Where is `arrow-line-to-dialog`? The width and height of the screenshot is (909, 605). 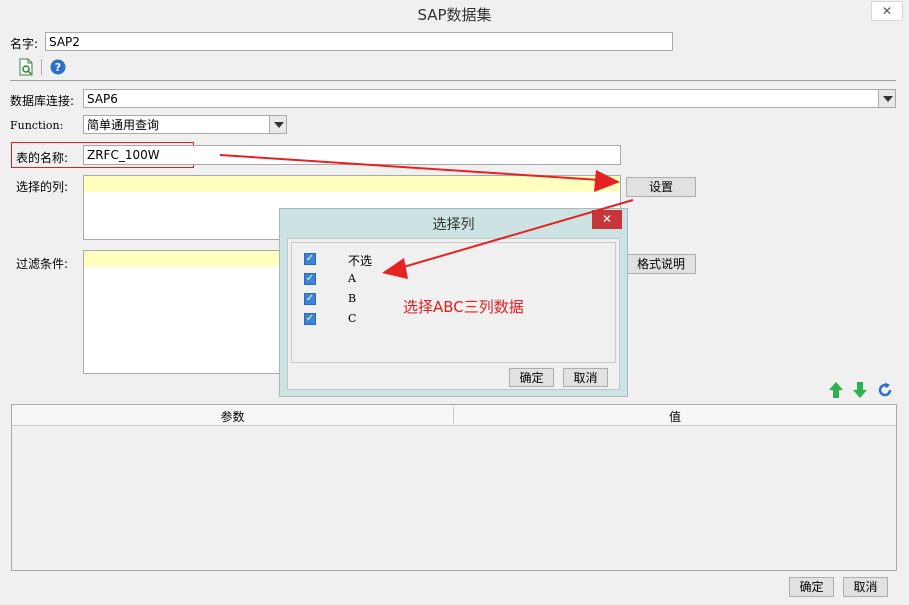 arrow-line-to-dialog is located at coordinates (516, 234).